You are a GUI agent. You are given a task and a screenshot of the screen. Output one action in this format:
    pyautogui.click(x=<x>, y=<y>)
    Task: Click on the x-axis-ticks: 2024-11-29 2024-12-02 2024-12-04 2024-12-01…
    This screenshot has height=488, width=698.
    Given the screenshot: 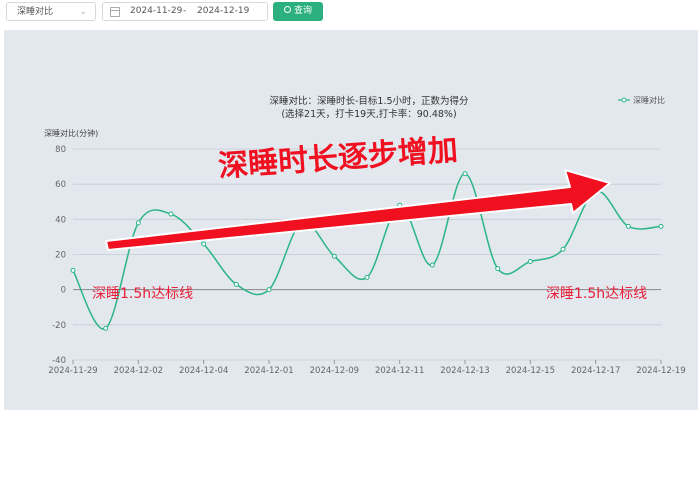 What is the action you would take?
    pyautogui.click(x=367, y=368)
    